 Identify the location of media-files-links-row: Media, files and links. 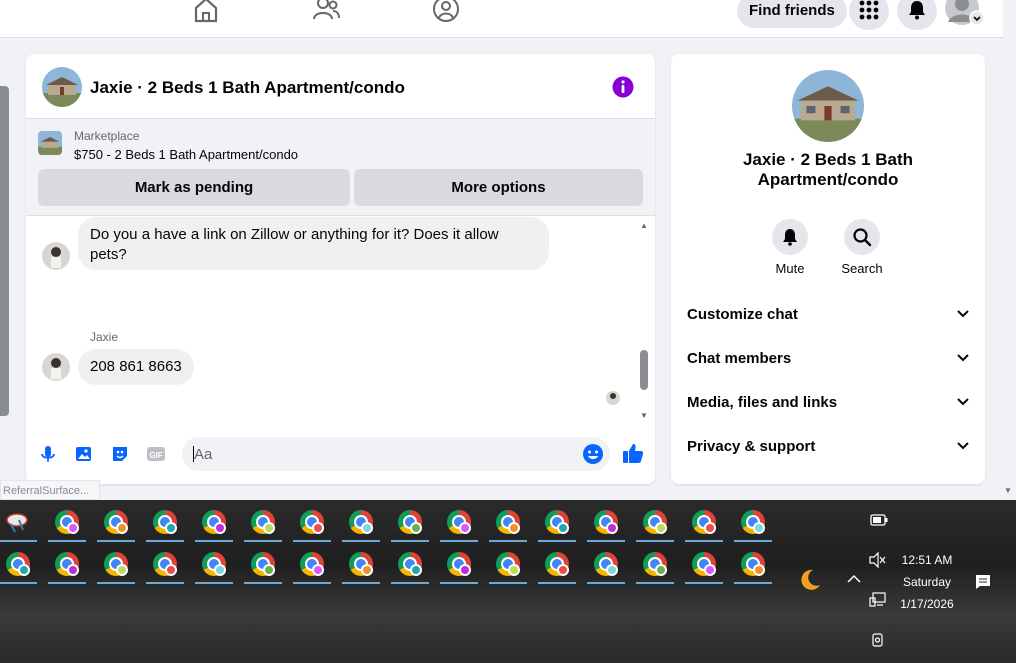
(828, 404).